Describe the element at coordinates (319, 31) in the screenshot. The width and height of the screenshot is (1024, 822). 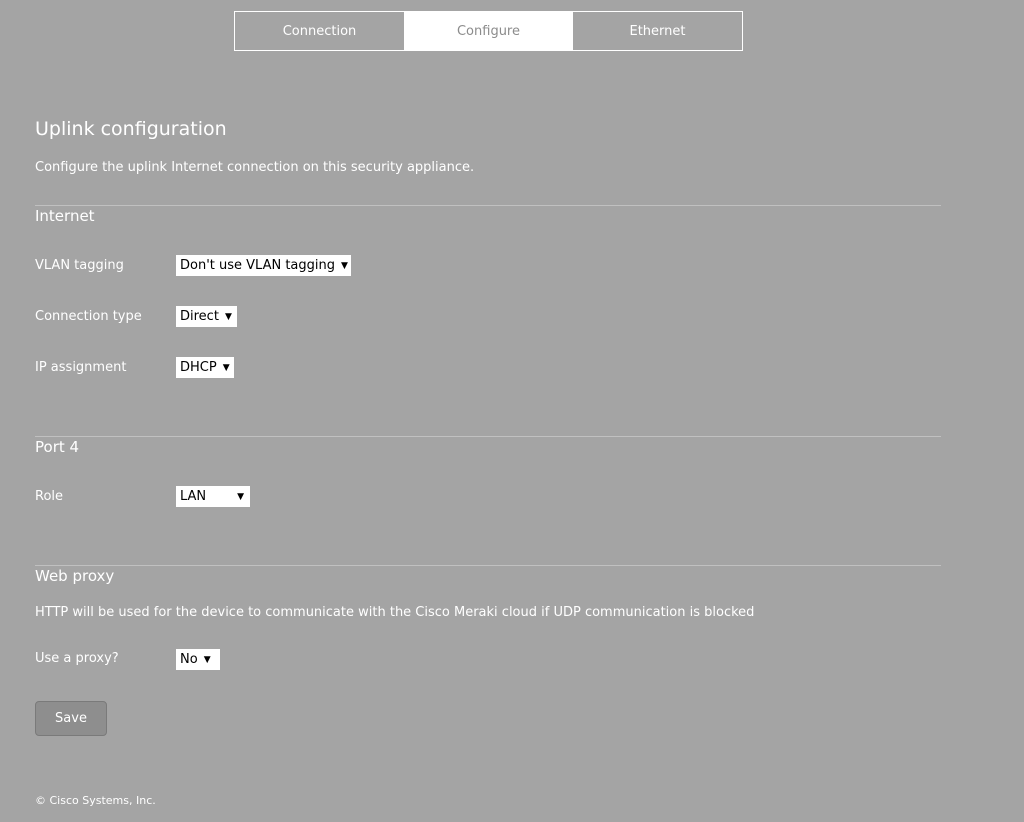
I see `tab-connection: Connection` at that location.